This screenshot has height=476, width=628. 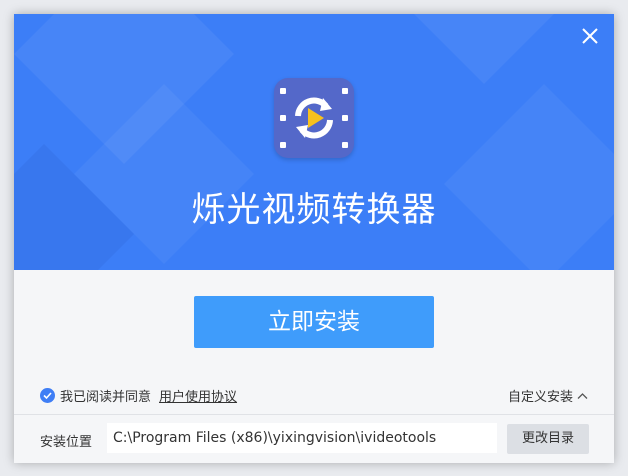 I want to click on checkmark-icon, so click(x=47, y=395).